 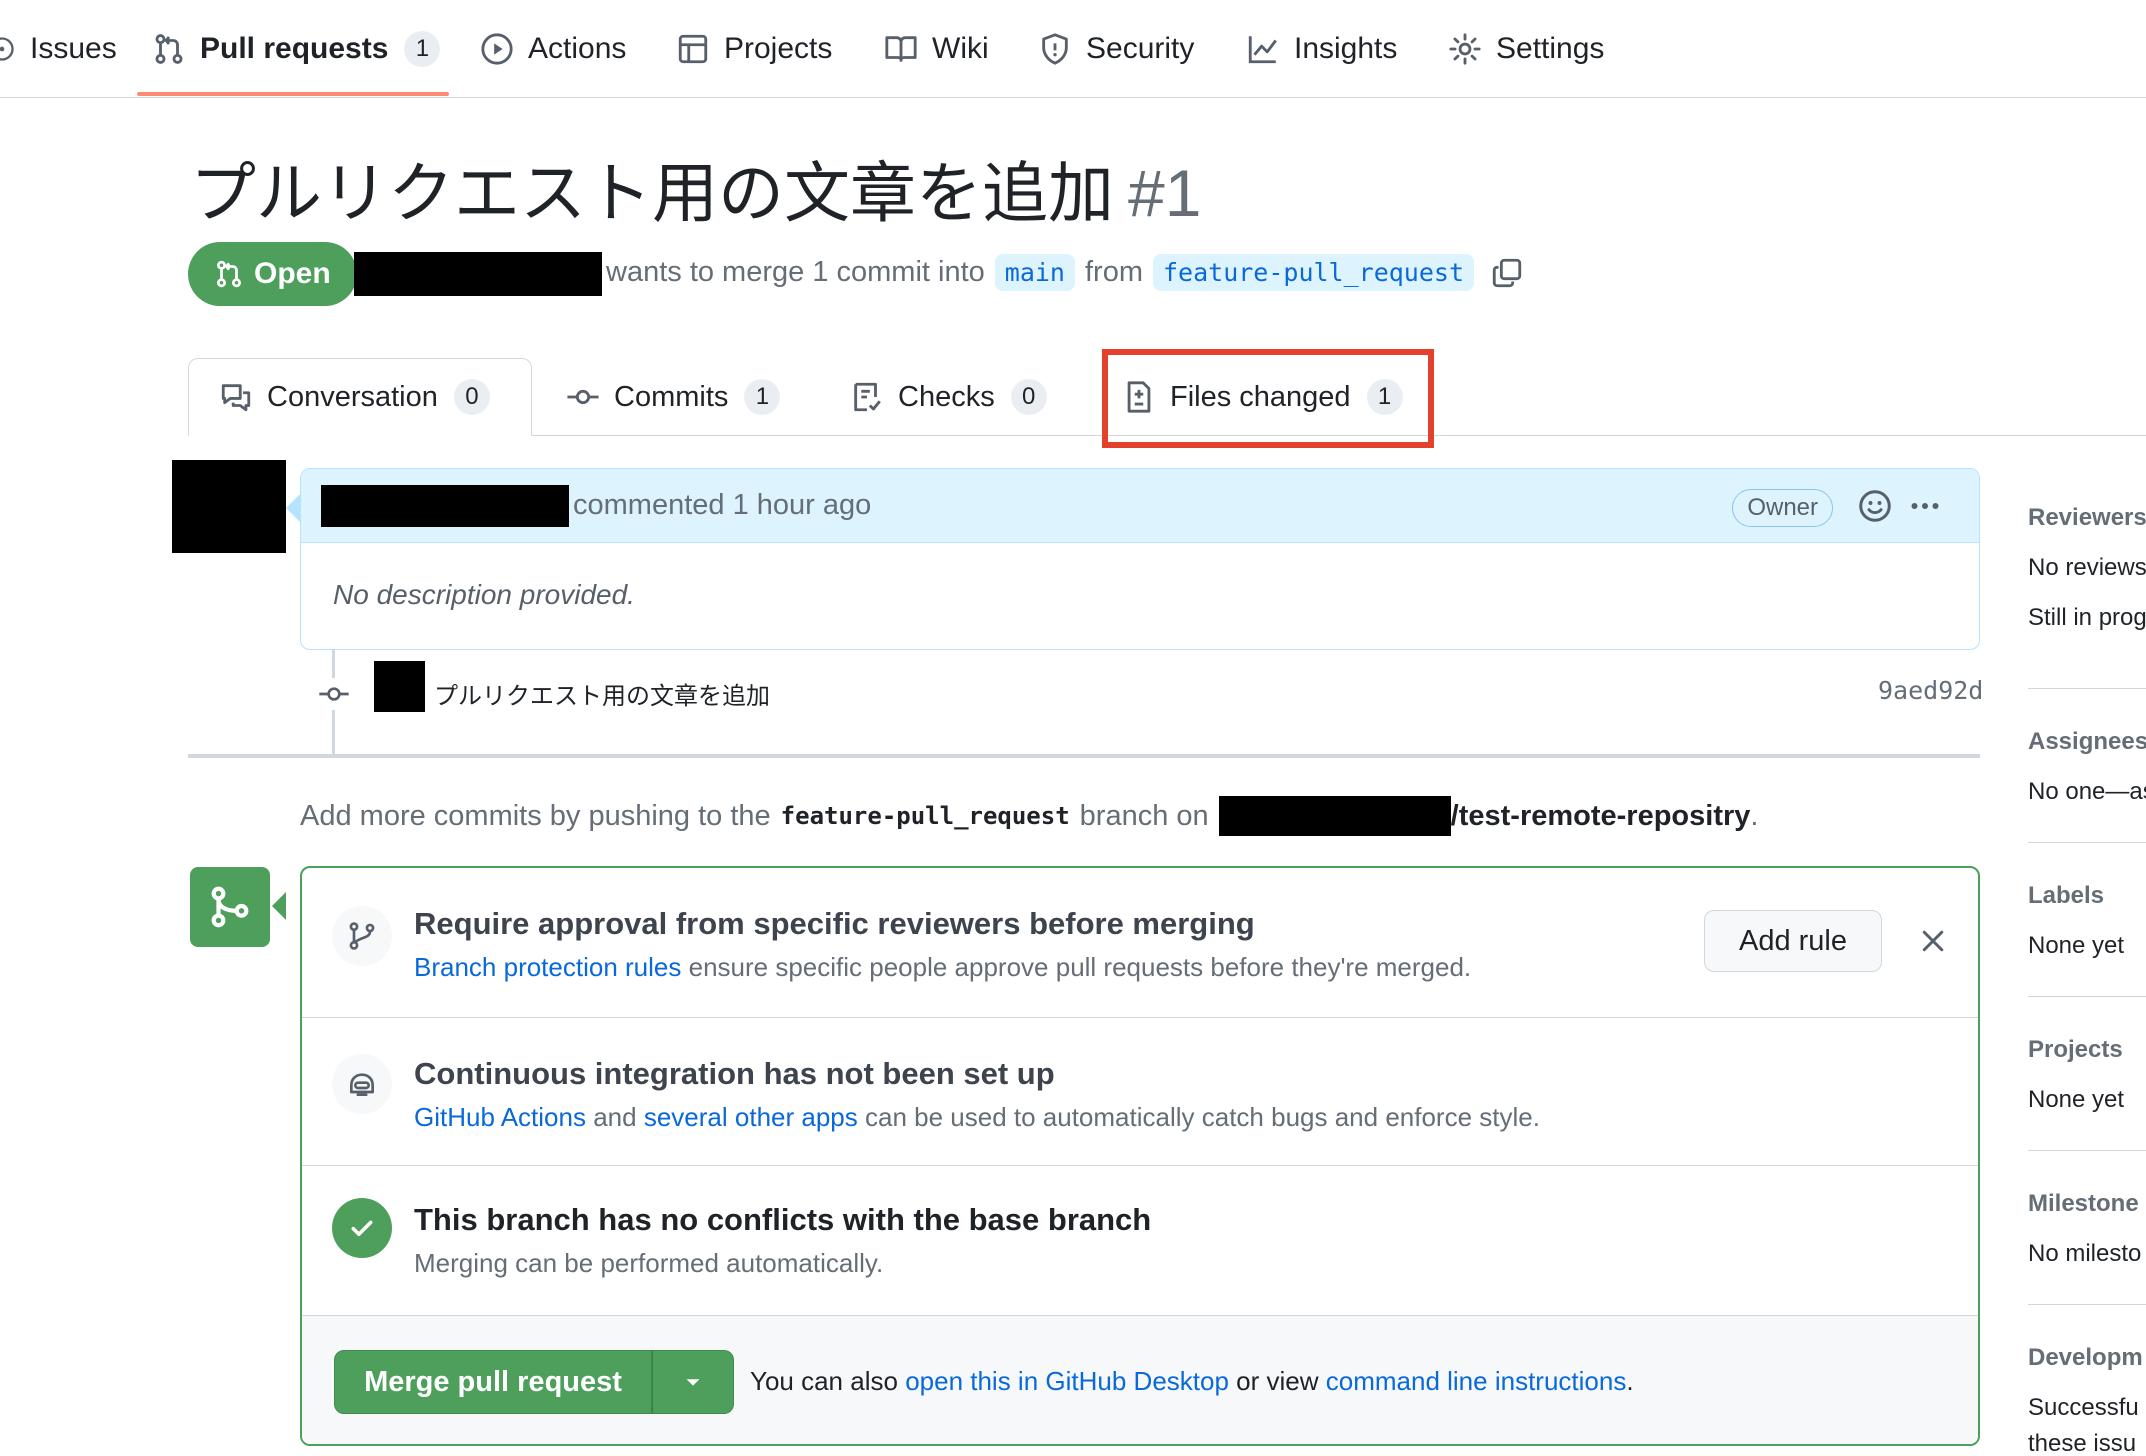 I want to click on nav-settings: Settings, so click(x=1526, y=49).